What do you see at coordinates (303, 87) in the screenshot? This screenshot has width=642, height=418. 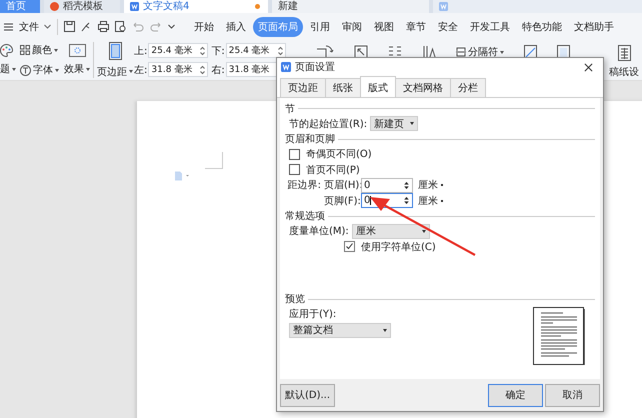 I see `dialog-tab: 页边距` at bounding box center [303, 87].